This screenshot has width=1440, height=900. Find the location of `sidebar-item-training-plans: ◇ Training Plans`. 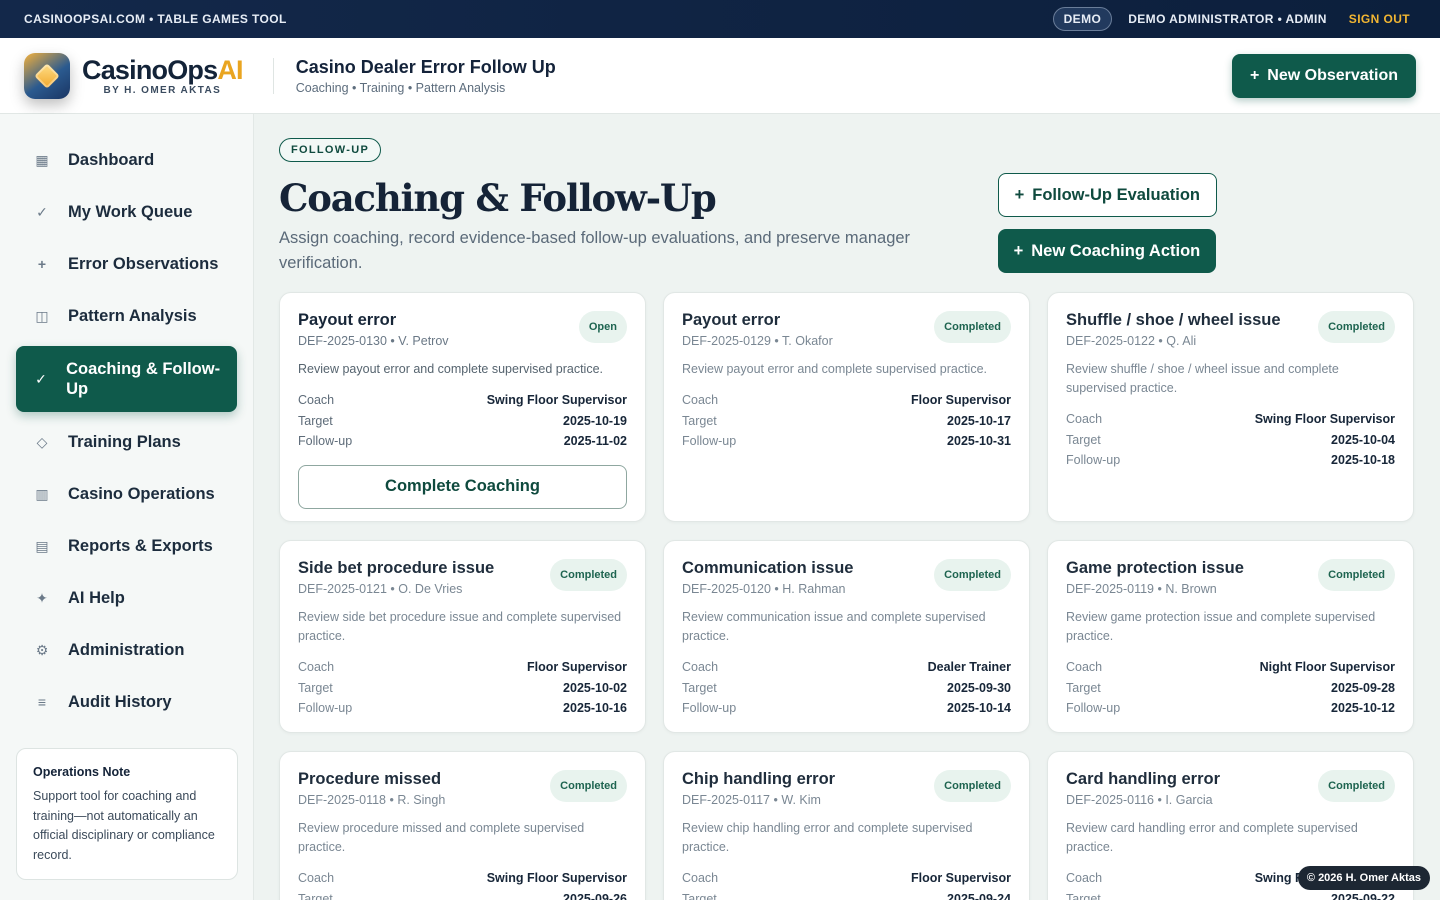

sidebar-item-training-plans: ◇ Training Plans is located at coordinates (126, 442).